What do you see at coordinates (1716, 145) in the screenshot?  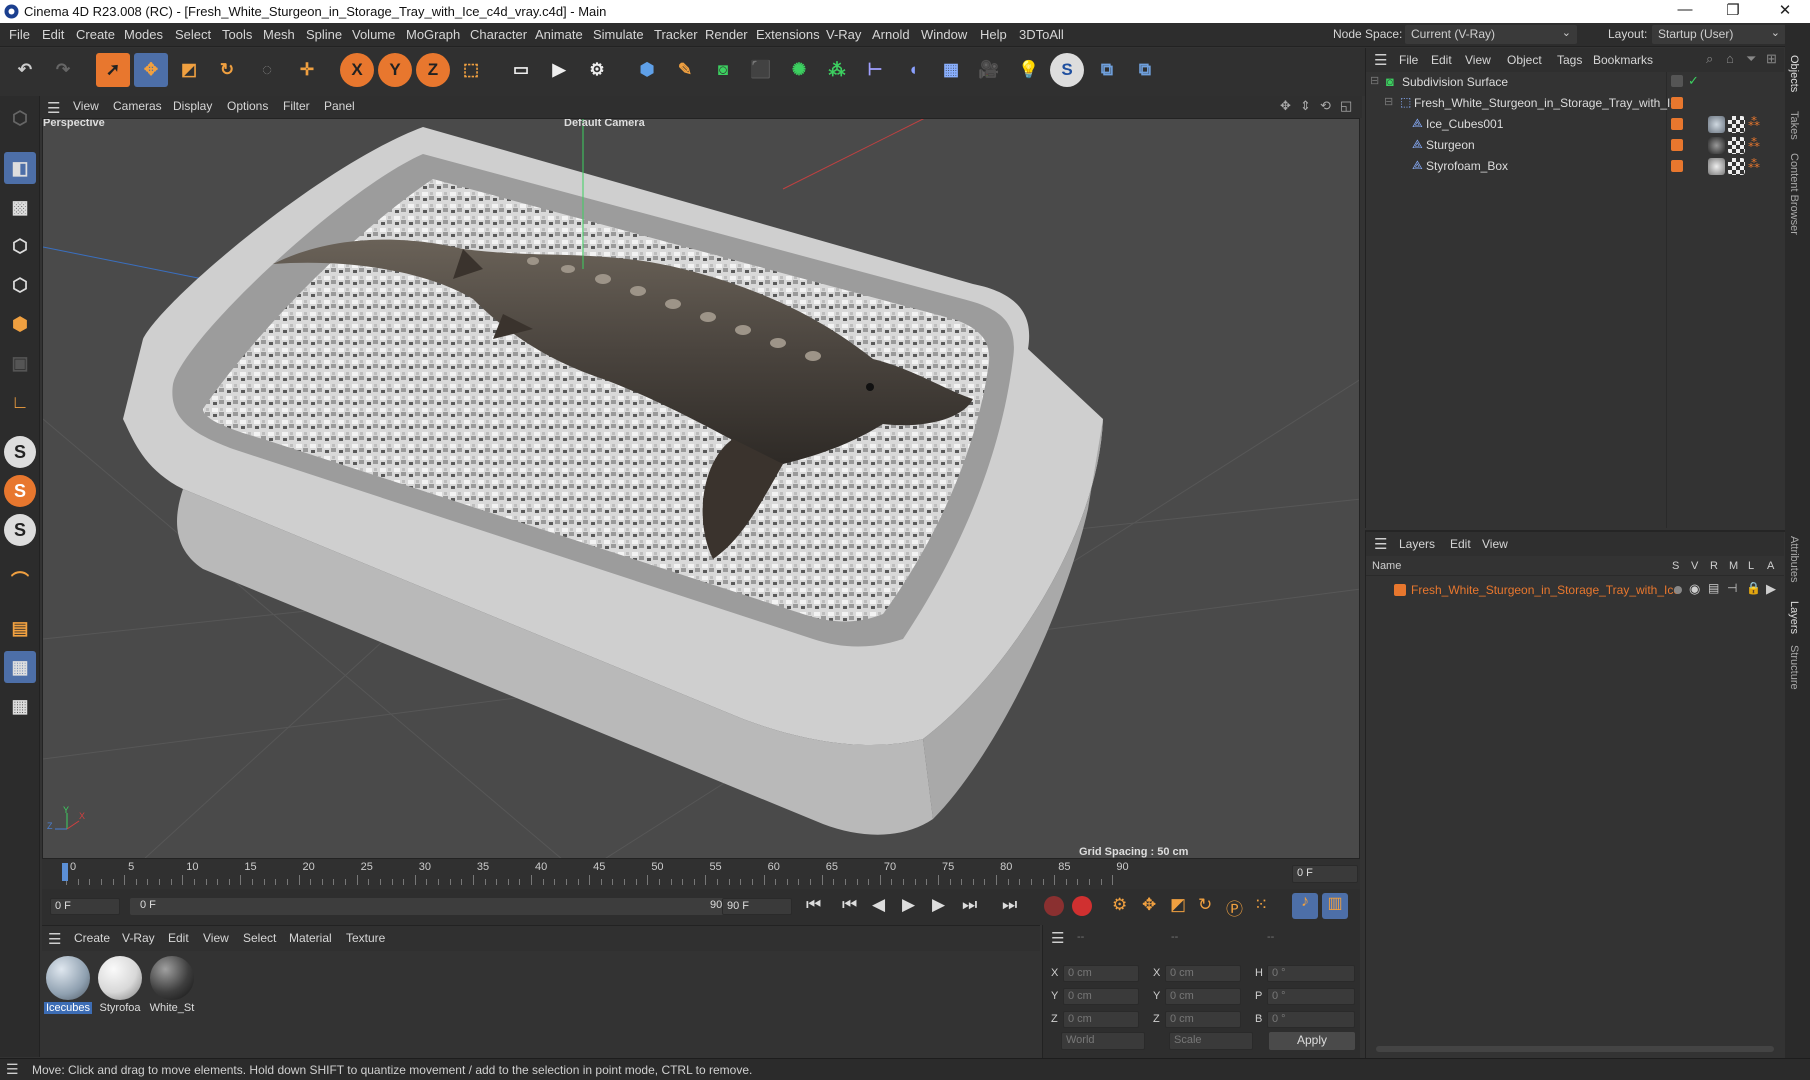 I see `material-tag-icon` at bounding box center [1716, 145].